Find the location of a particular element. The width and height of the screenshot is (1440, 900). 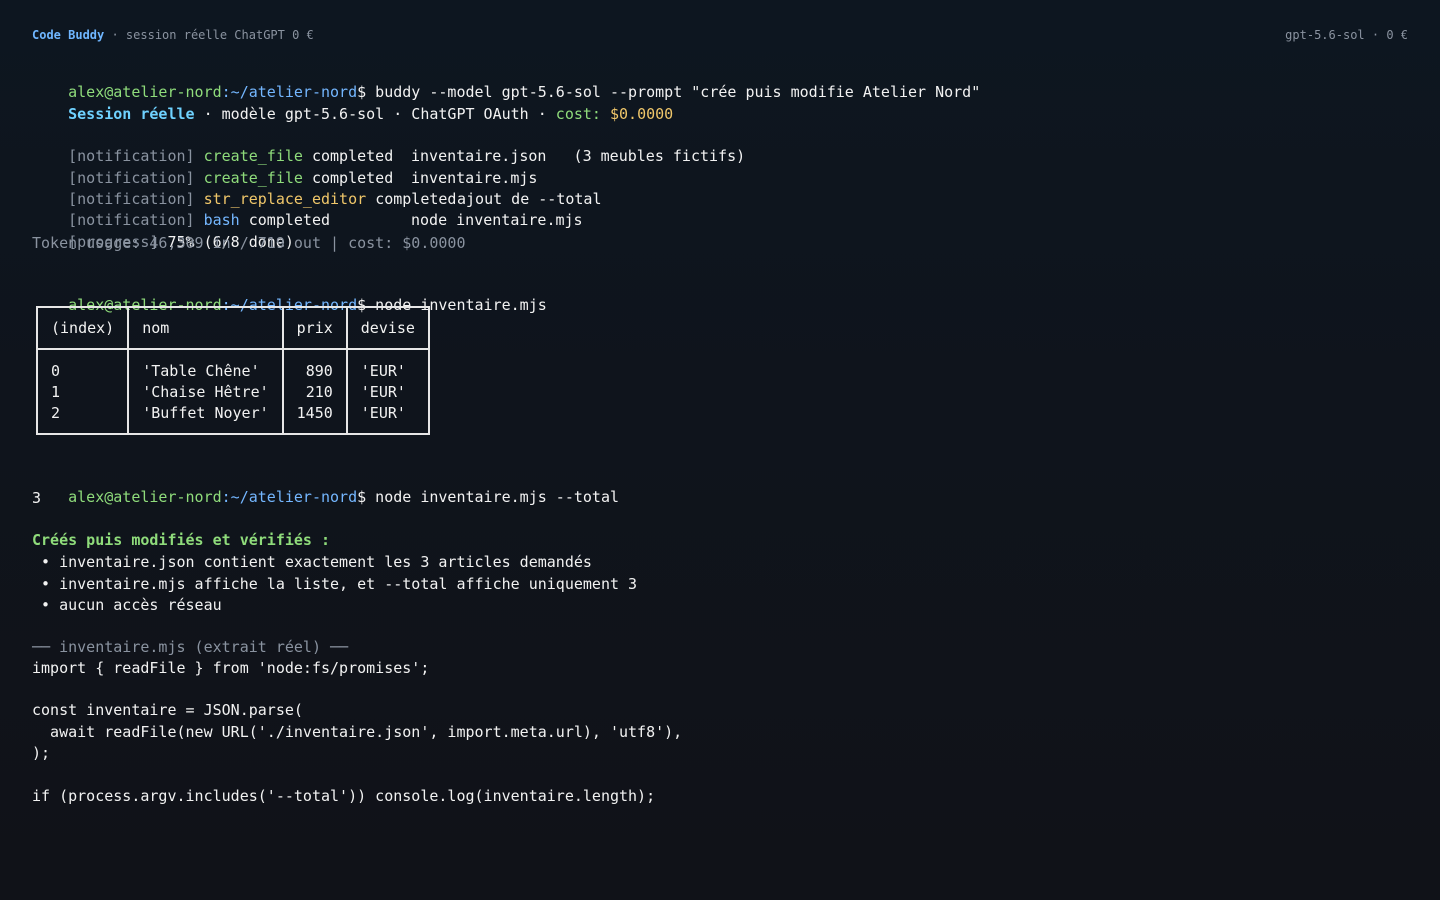

table-row: 0 'Table Chêne' 890 'EUR' is located at coordinates (232, 365).